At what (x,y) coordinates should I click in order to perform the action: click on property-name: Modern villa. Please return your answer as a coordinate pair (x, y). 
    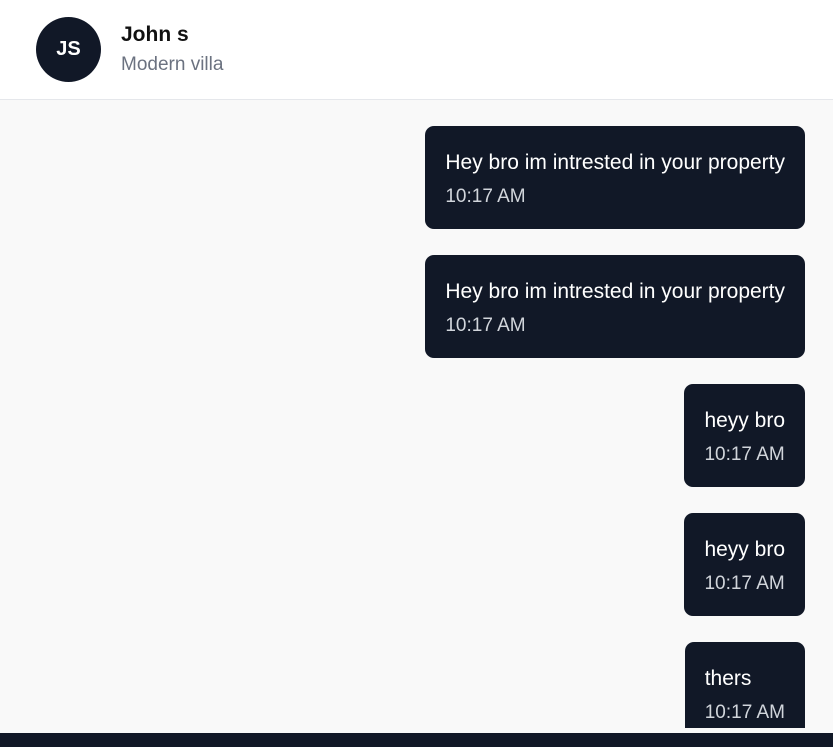
    Looking at the image, I should click on (172, 64).